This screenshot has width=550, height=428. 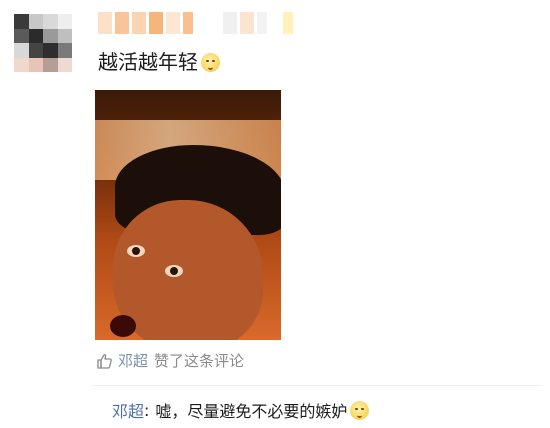 What do you see at coordinates (104, 361) in the screenshot?
I see `thumbs-up-icon` at bounding box center [104, 361].